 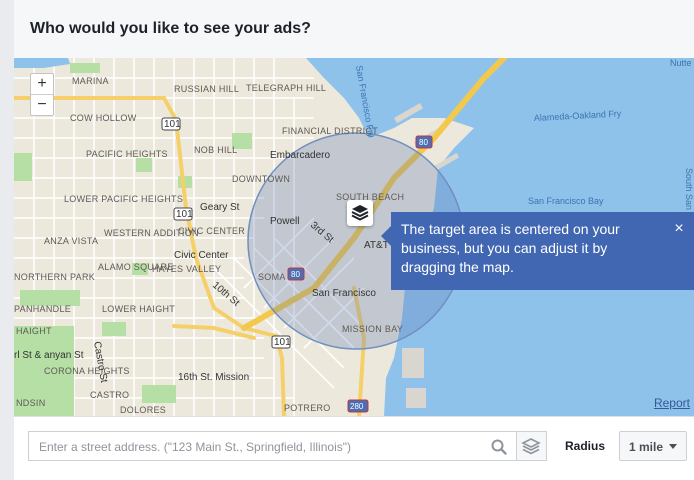 What do you see at coordinates (201, 255) in the screenshot?
I see `map-label-civic-center: Civic Center` at bounding box center [201, 255].